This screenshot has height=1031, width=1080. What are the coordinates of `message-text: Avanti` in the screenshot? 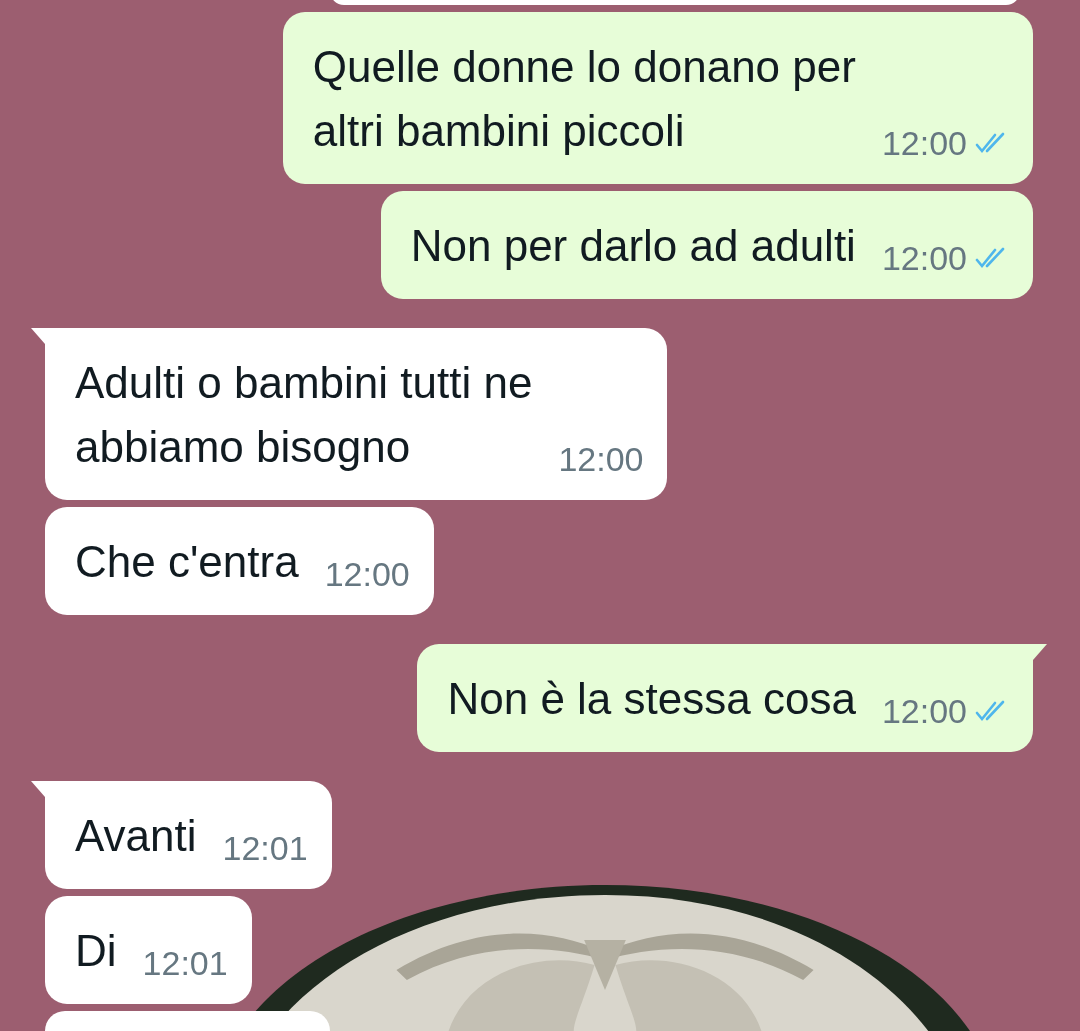 It's located at (136, 836).